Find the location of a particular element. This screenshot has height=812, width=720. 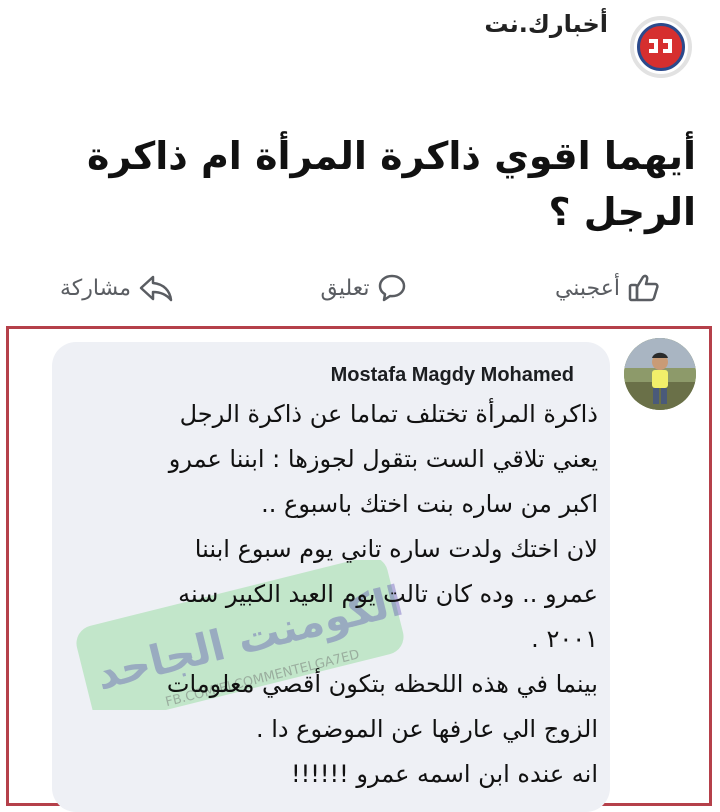

comment-line: ذاكرة المرأة تختلف تماما عن ذاكرة الرجل is located at coordinates (388, 414).